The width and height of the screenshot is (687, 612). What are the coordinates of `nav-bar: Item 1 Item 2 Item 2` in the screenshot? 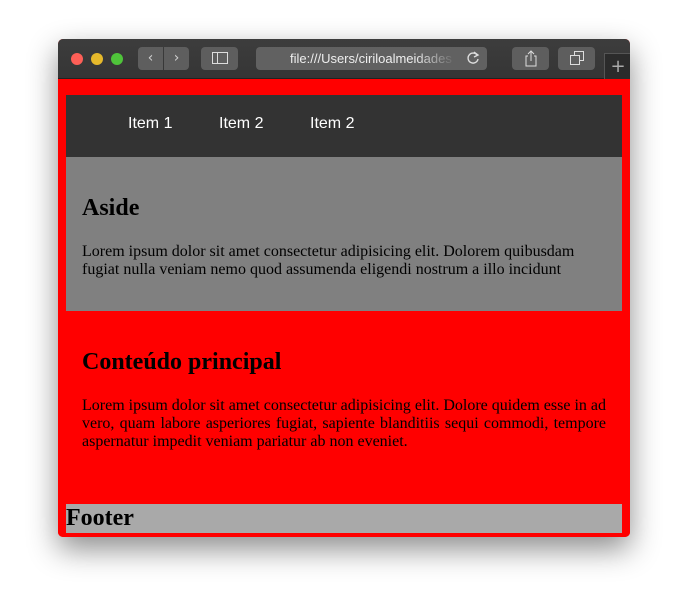 It's located at (344, 126).